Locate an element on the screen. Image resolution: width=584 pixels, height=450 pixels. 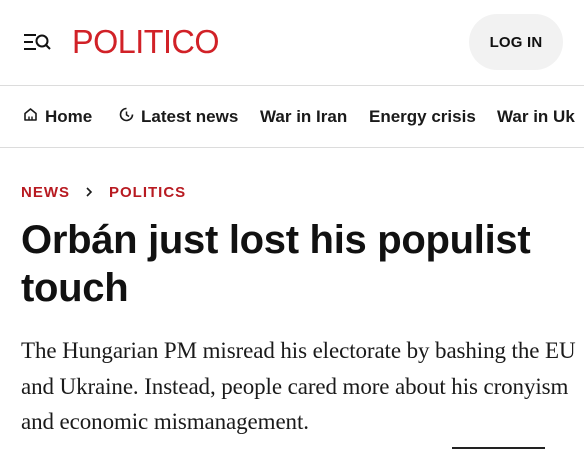
nav-item-latest-news: Latest news is located at coordinates (179, 116).